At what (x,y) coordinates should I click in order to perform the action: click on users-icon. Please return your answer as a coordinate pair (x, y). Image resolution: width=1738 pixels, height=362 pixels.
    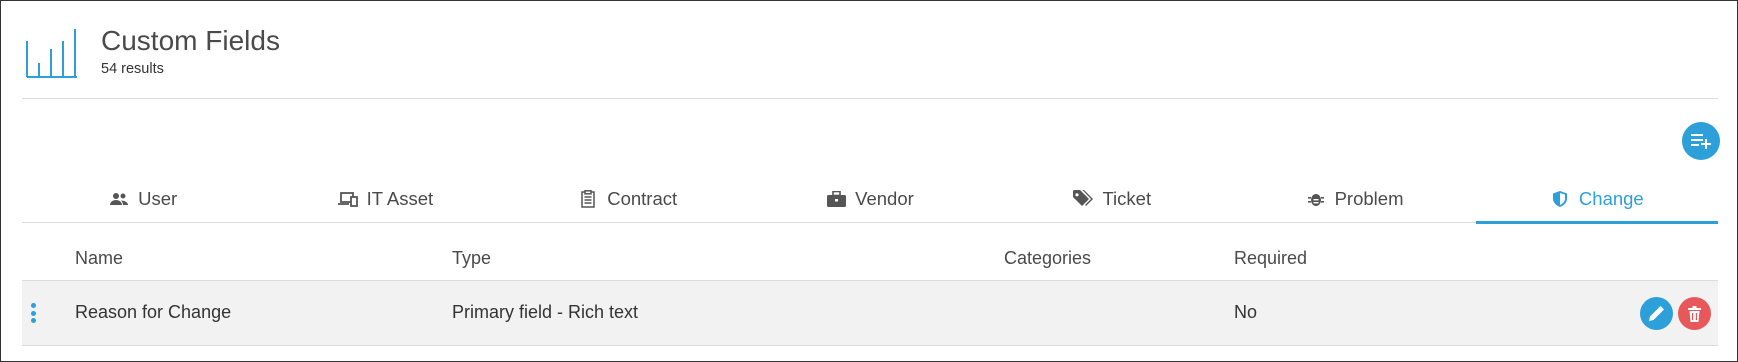
    Looking at the image, I should click on (119, 199).